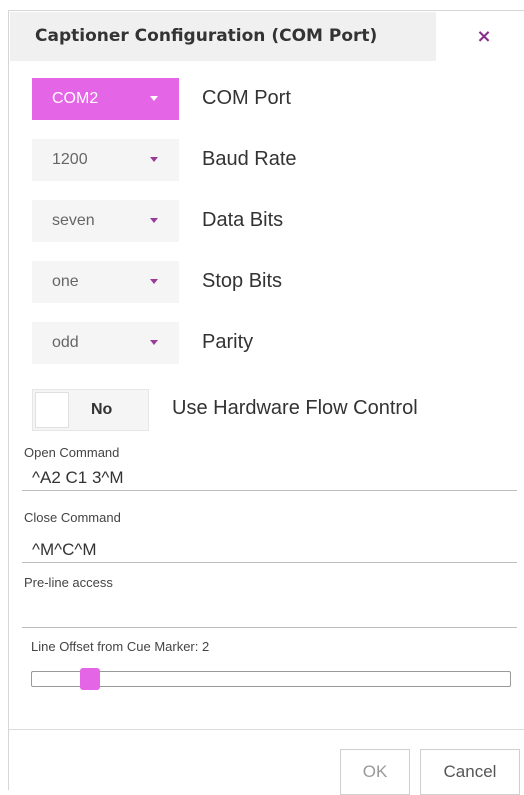 Image resolution: width=524 pixels, height=795 pixels. Describe the element at coordinates (52, 410) in the screenshot. I see `toggle-knob` at that location.